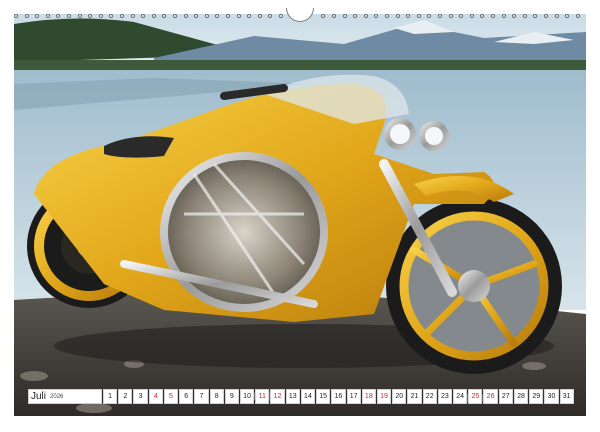 This screenshot has width=600, height=432. What do you see at coordinates (140, 396) in the screenshot?
I see `day-cell: 3` at bounding box center [140, 396].